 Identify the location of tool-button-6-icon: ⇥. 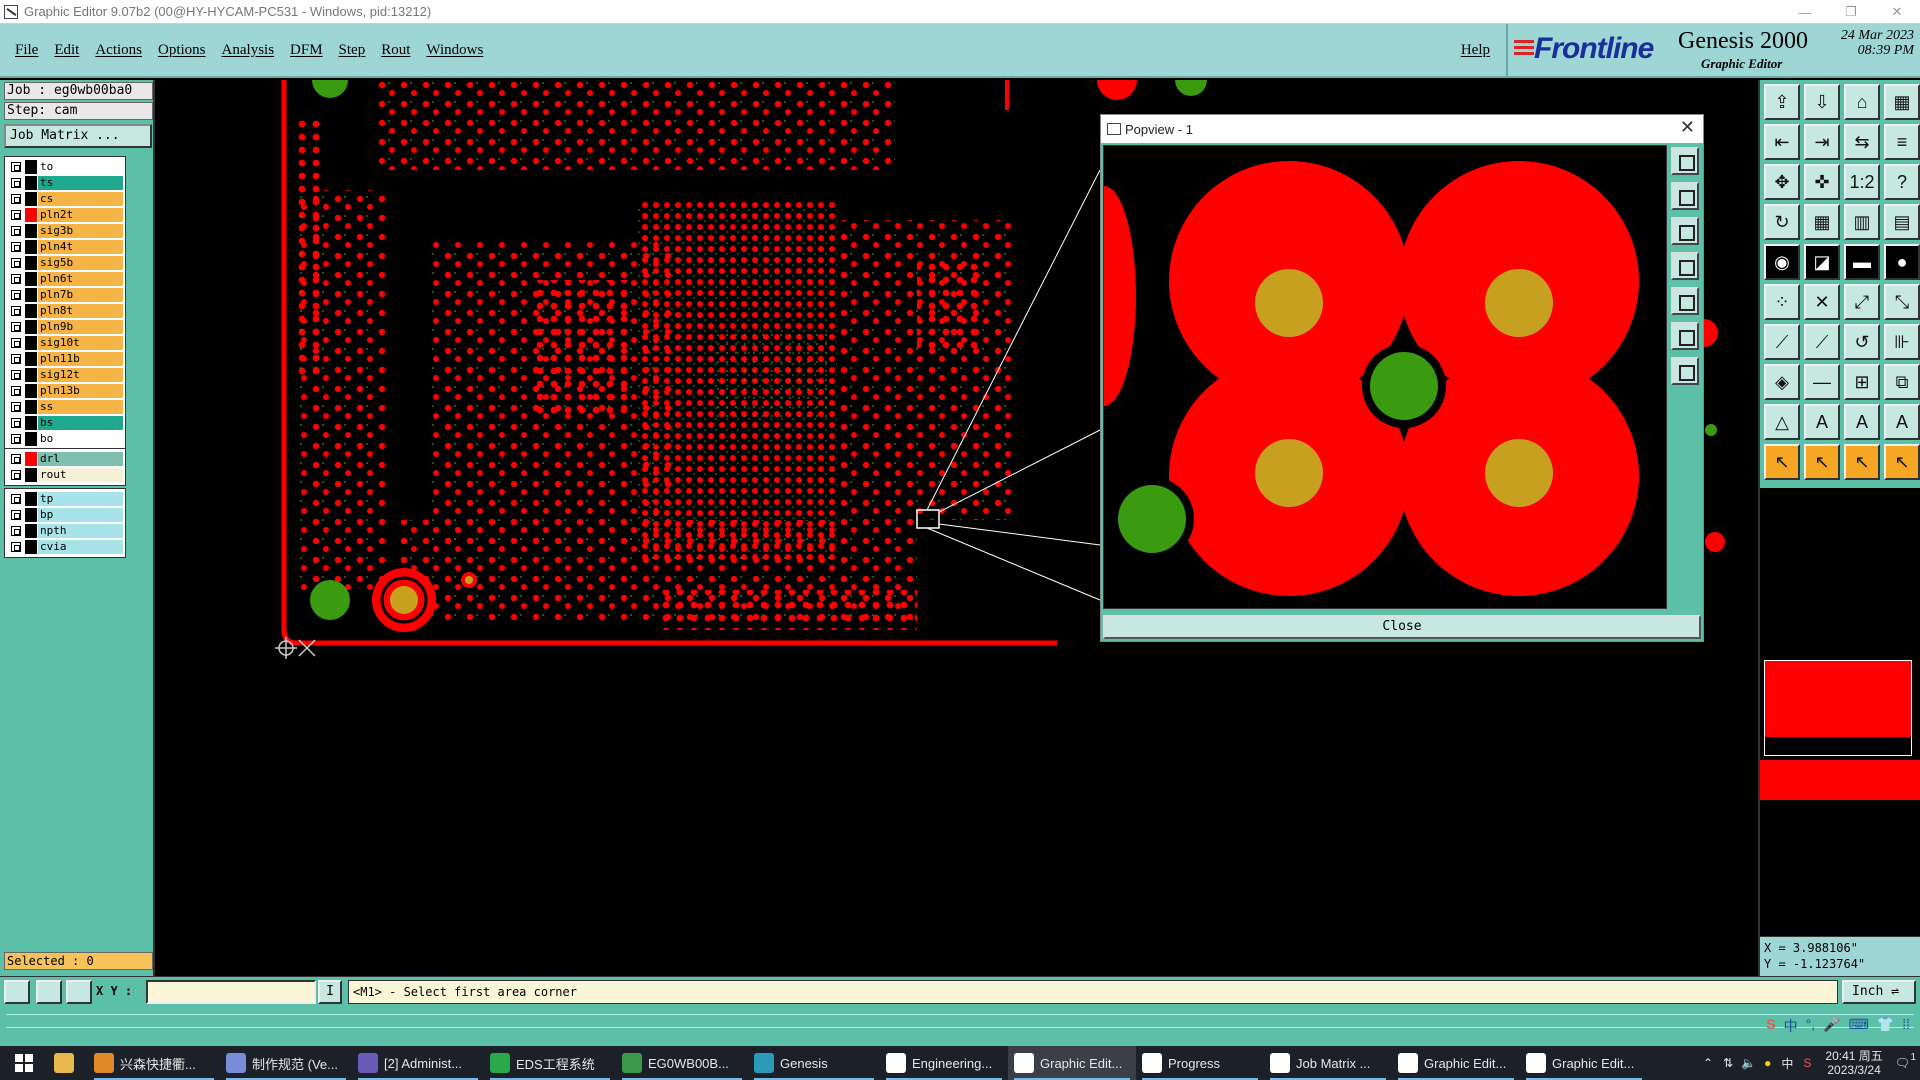
(1822, 142).